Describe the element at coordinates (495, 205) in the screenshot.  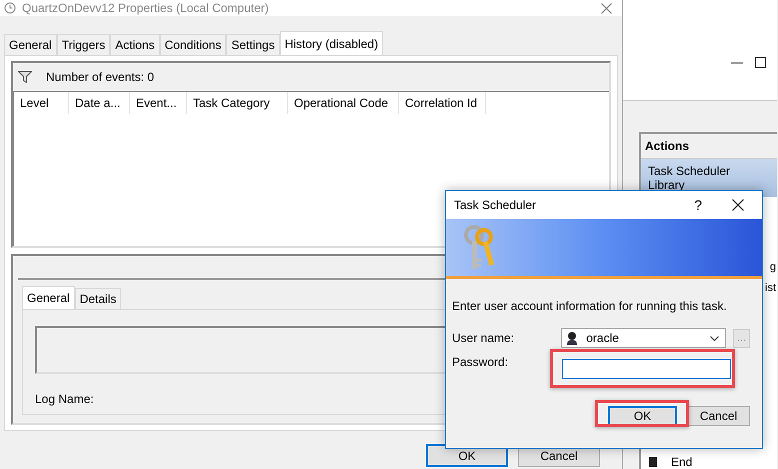
I see `dialog-title: Task Scheduler` at that location.